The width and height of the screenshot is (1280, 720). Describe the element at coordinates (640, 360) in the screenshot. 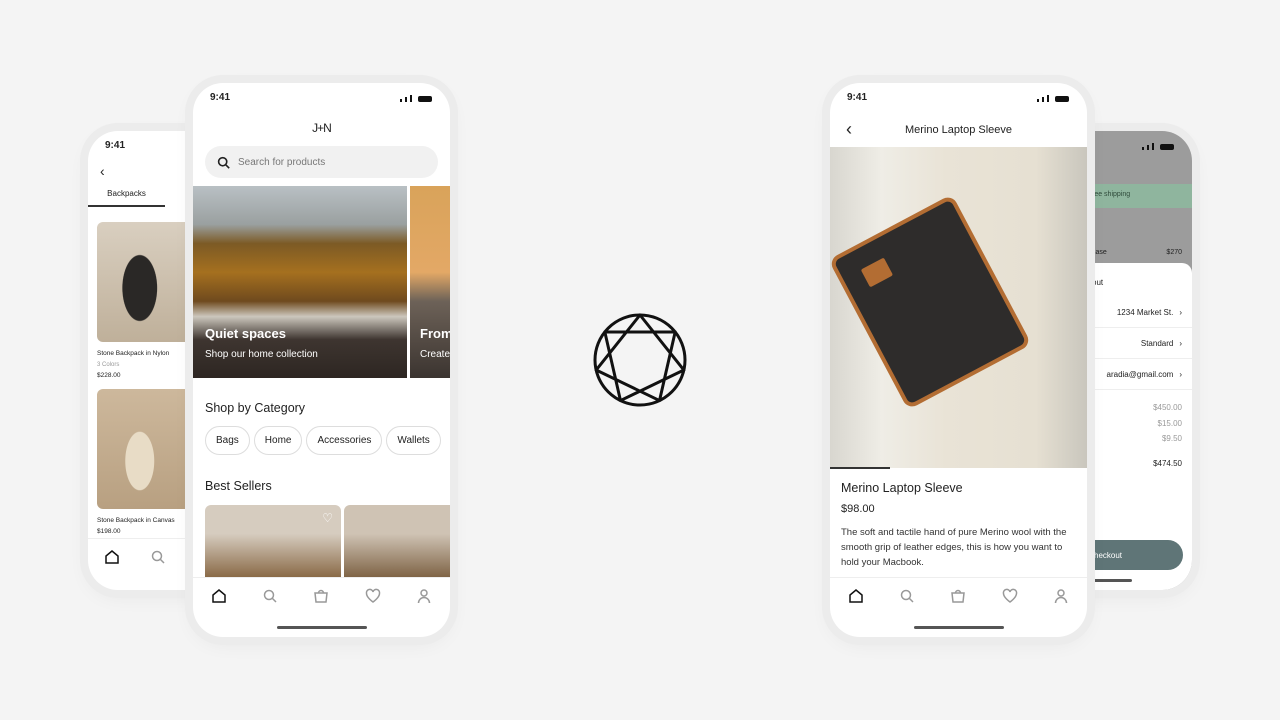

I see `heptagram-logo-icon` at that location.